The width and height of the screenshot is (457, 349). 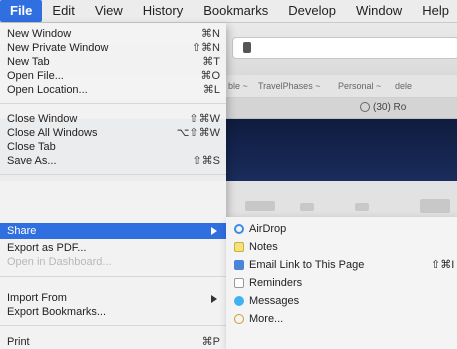 I want to click on address-bar, so click(x=344, y=48).